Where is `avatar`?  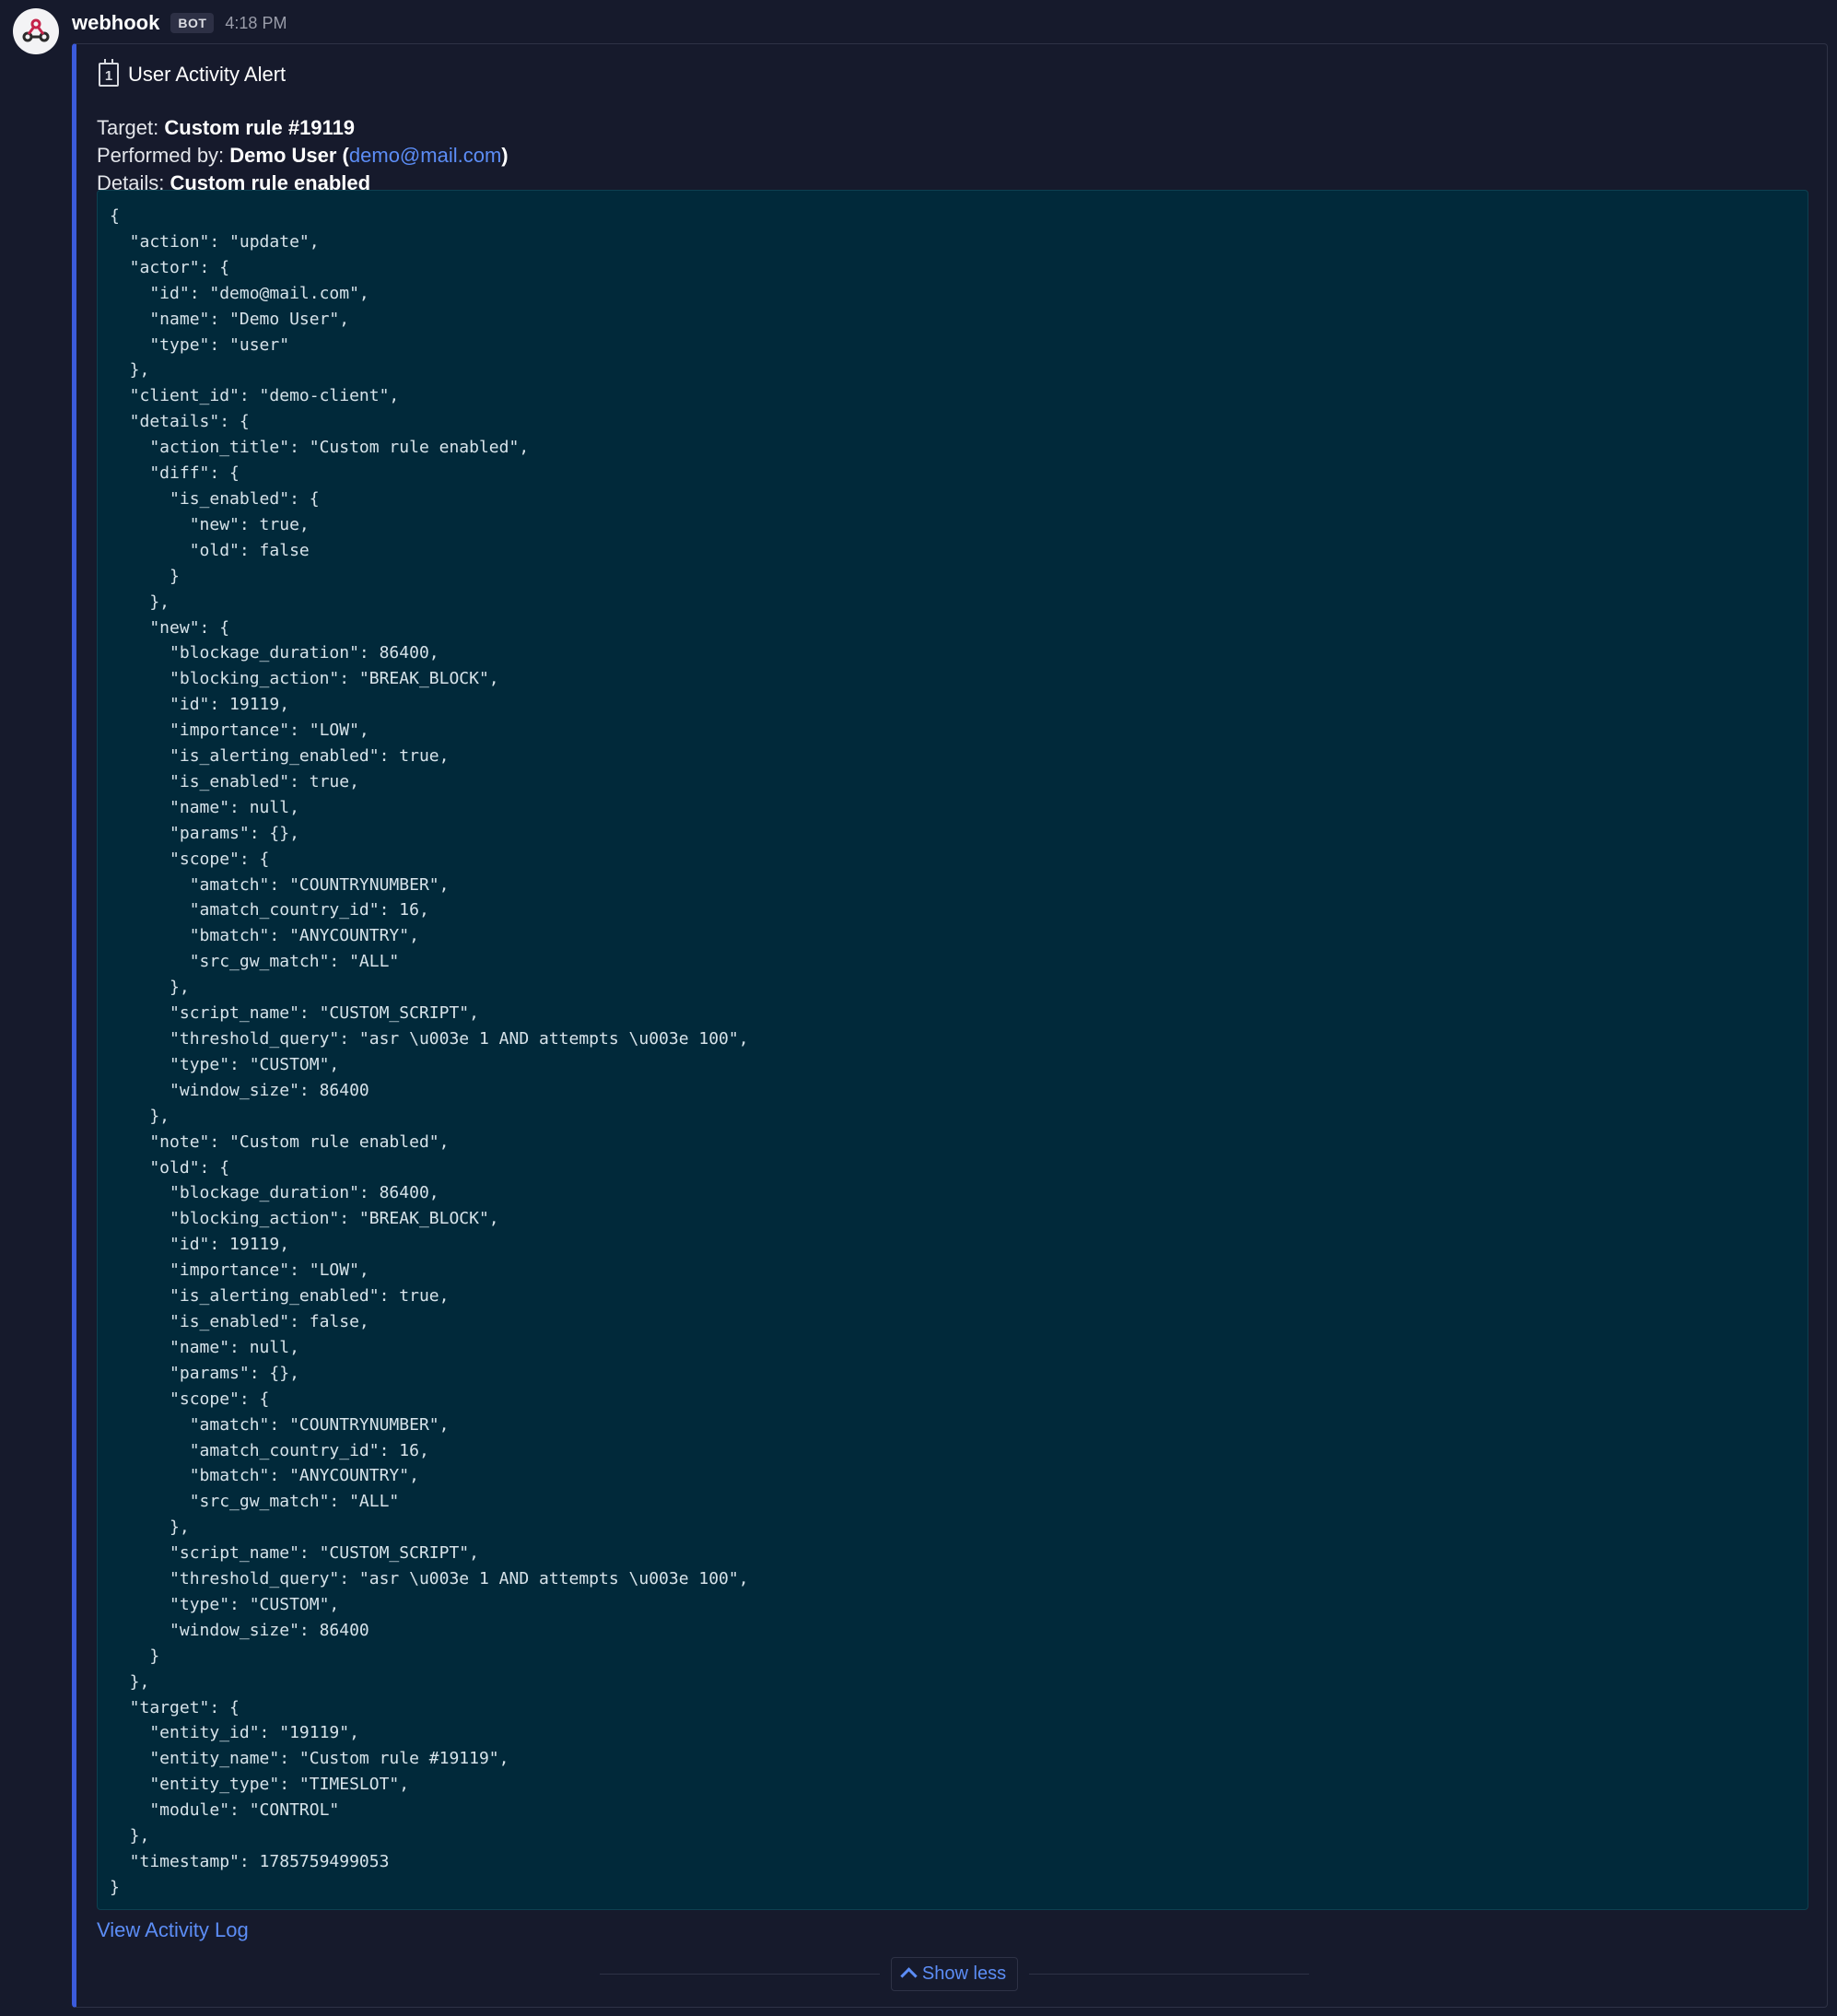 avatar is located at coordinates (36, 31).